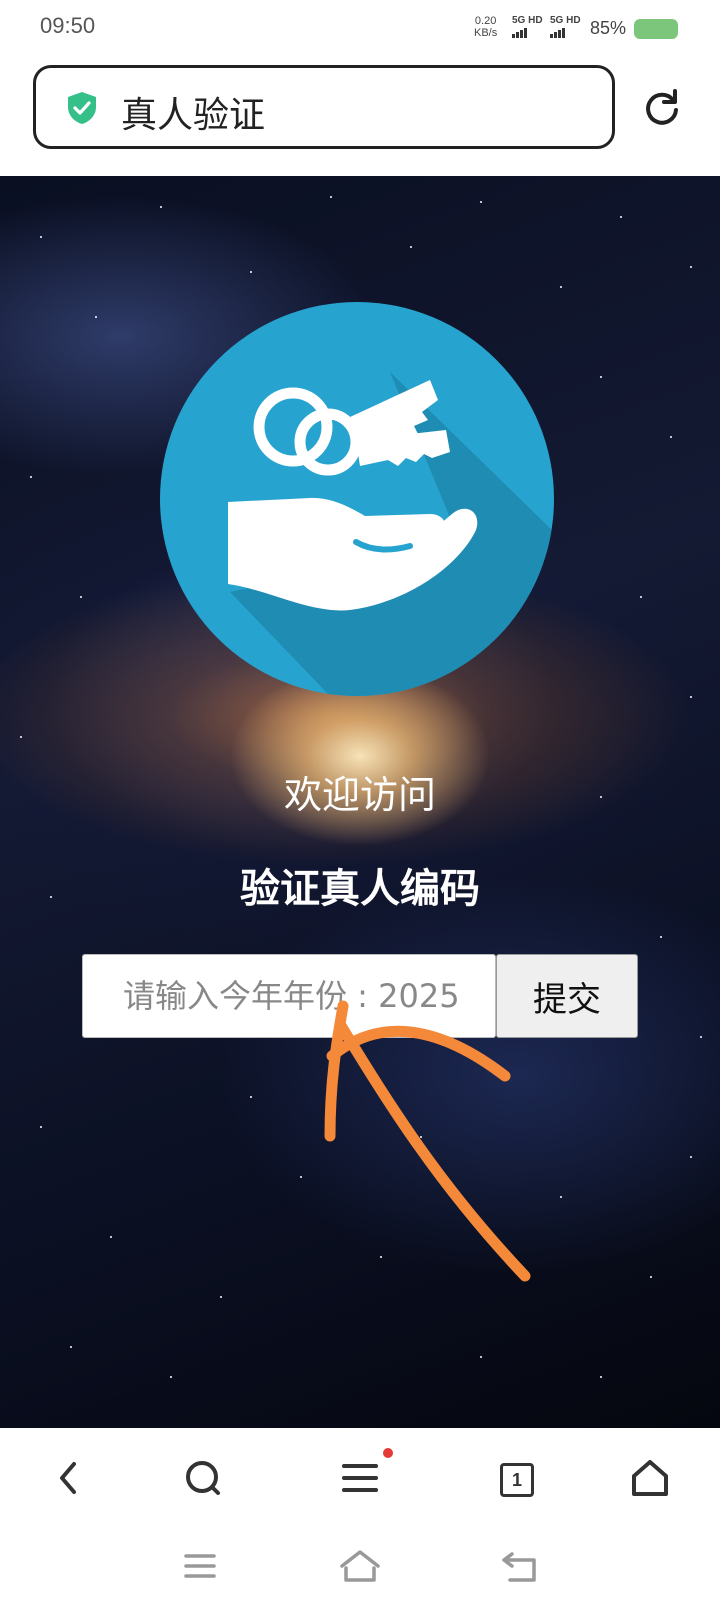  I want to click on network-speed: 0.20 KB/s, so click(485, 27).